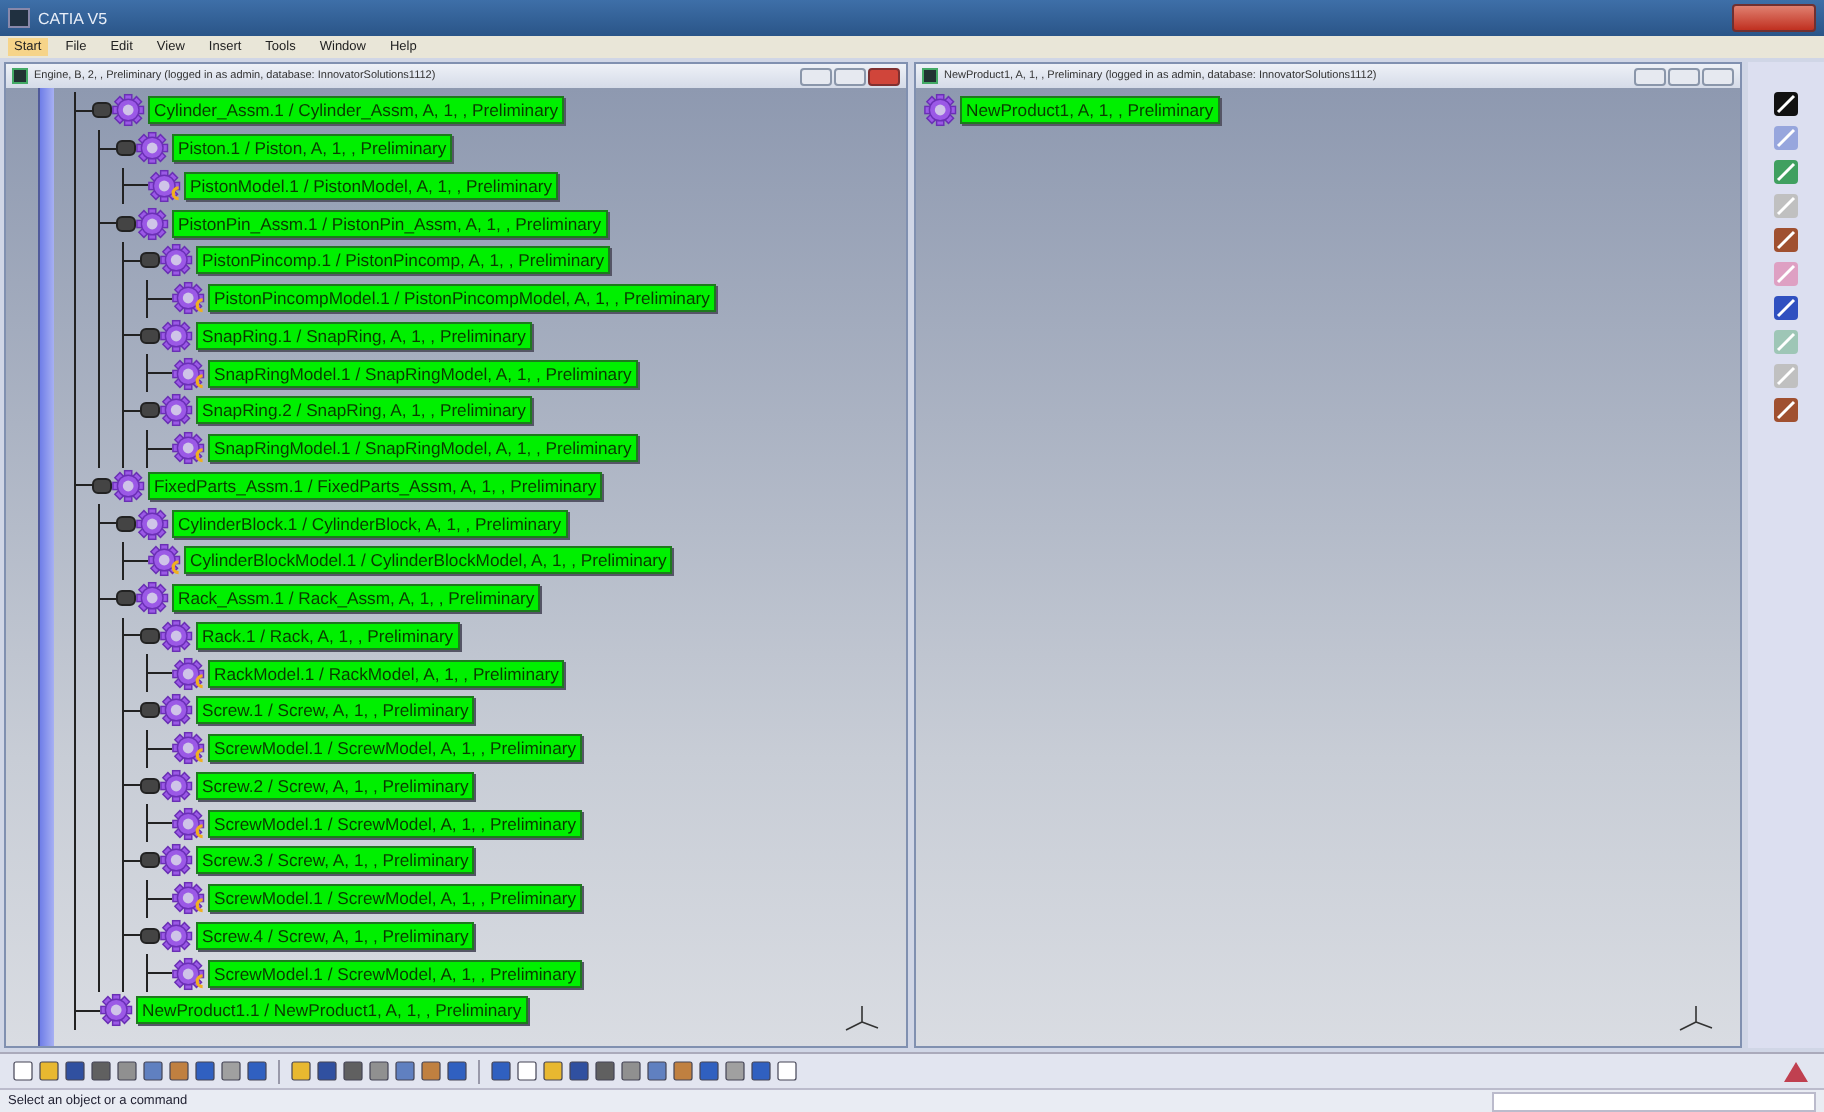 This screenshot has height=1112, width=1824. I want to click on tree-node-label: SnapRing.1 / SnapRing, A, 1, , Preliminary, so click(364, 335).